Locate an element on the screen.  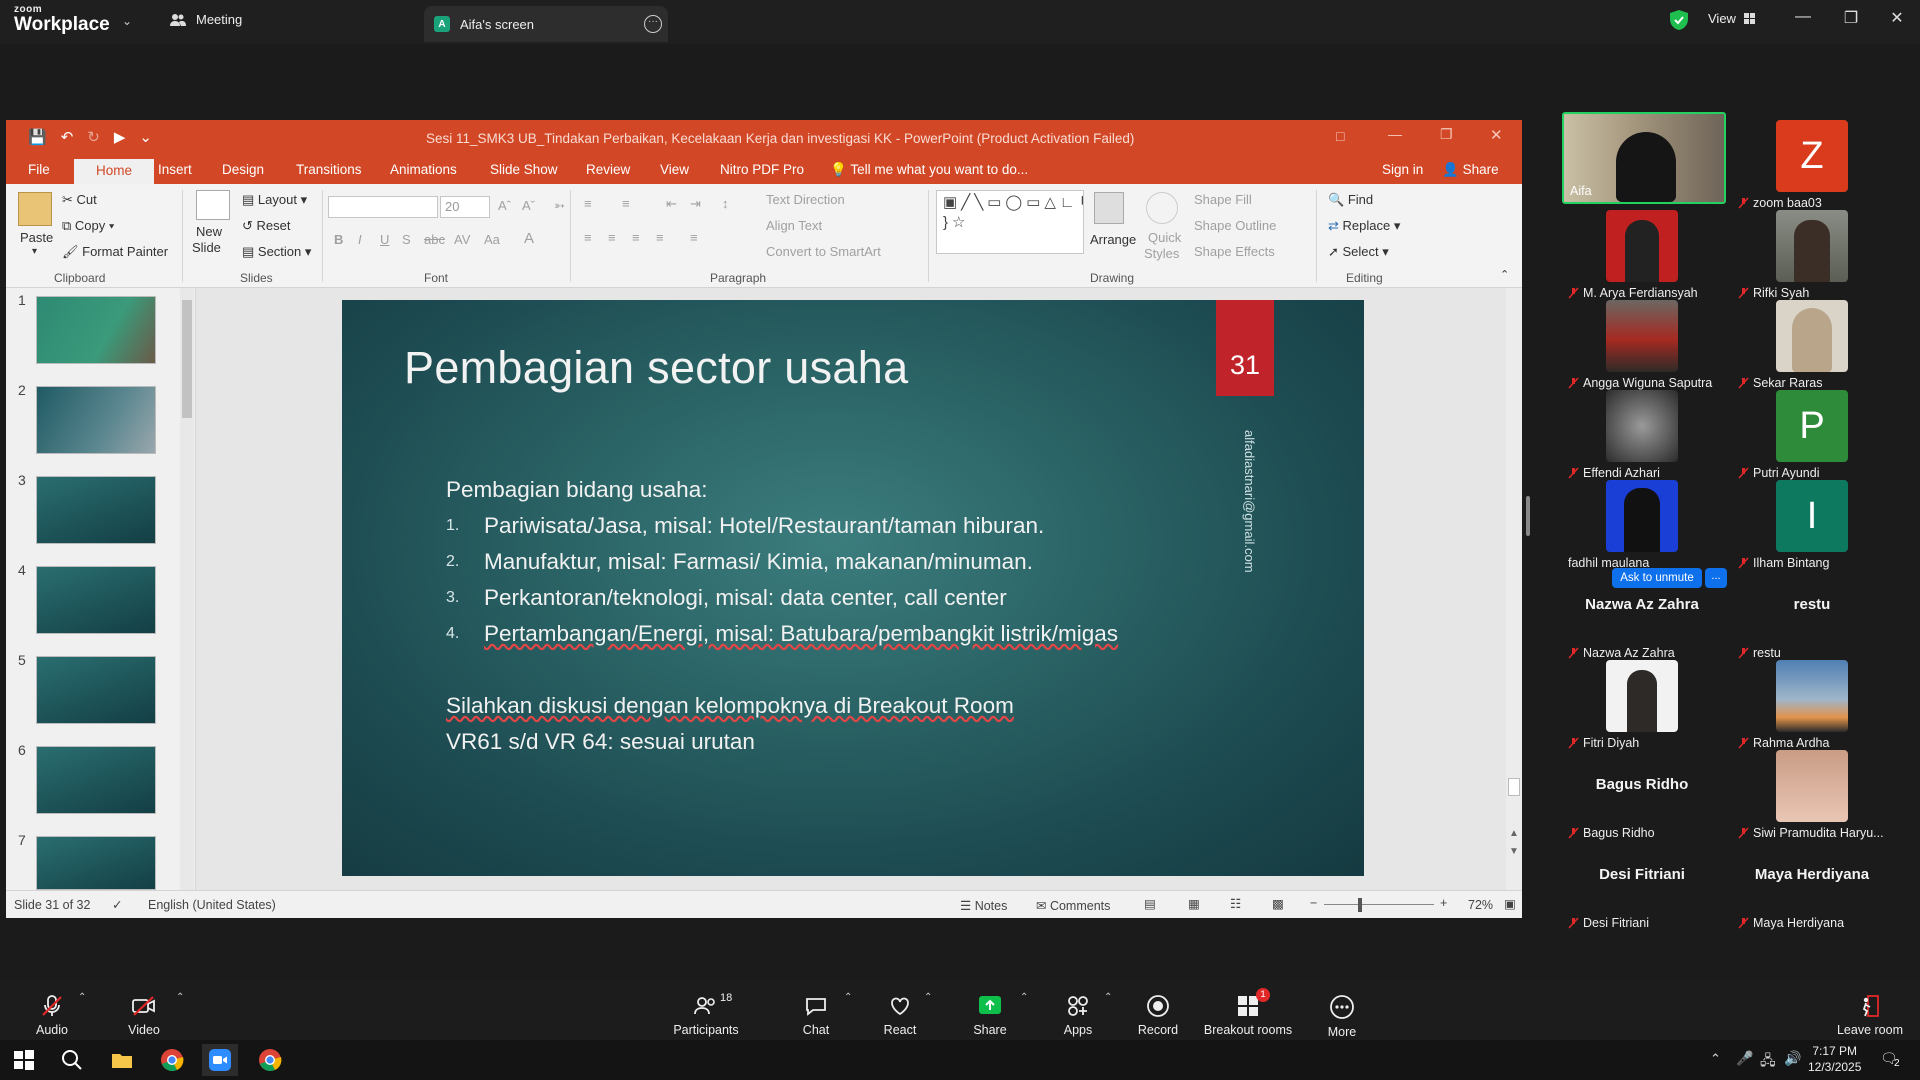
shape-fill-button: Shape Fill is located at coordinates (1223, 199).